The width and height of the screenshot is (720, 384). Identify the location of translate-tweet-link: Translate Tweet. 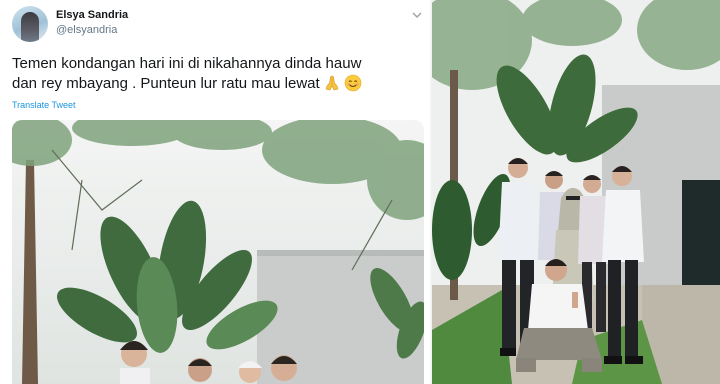
(44, 105).